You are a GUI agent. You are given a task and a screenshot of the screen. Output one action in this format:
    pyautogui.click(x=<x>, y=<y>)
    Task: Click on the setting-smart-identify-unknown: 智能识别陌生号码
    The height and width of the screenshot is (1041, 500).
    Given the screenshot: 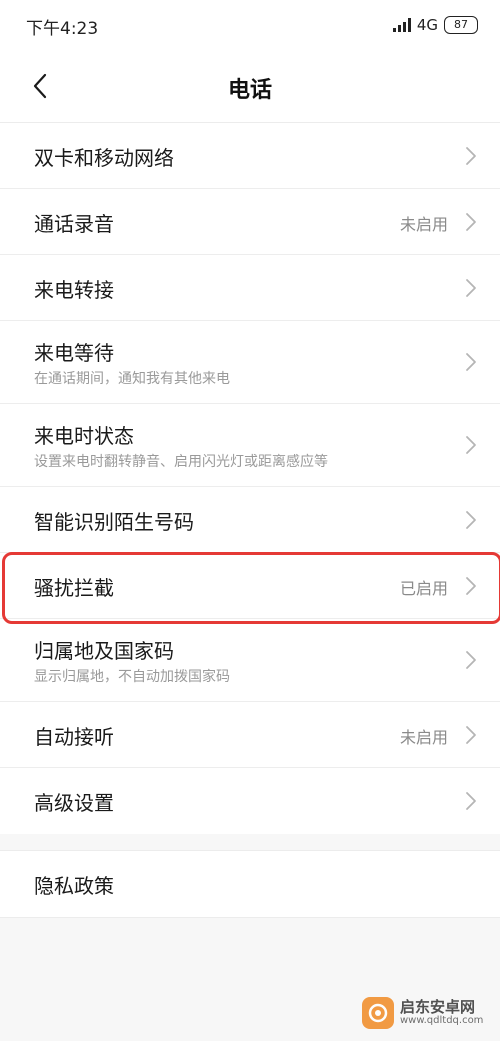 What is the action you would take?
    pyautogui.click(x=250, y=520)
    